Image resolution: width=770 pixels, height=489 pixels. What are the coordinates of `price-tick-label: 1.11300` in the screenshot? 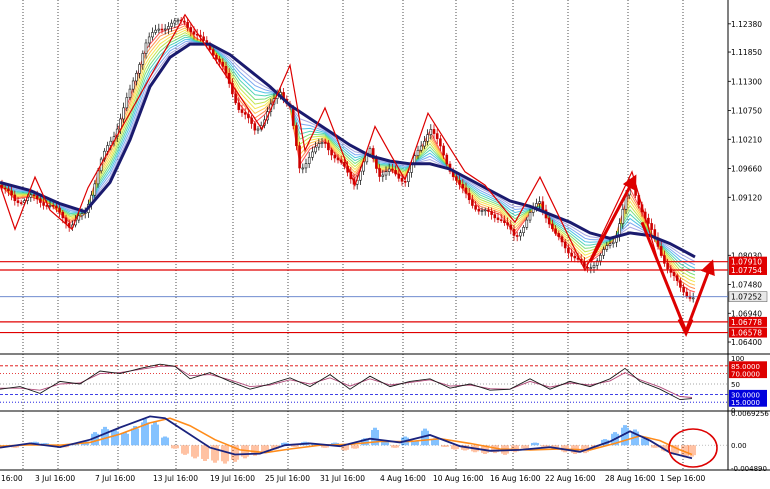 It's located at (746, 81).